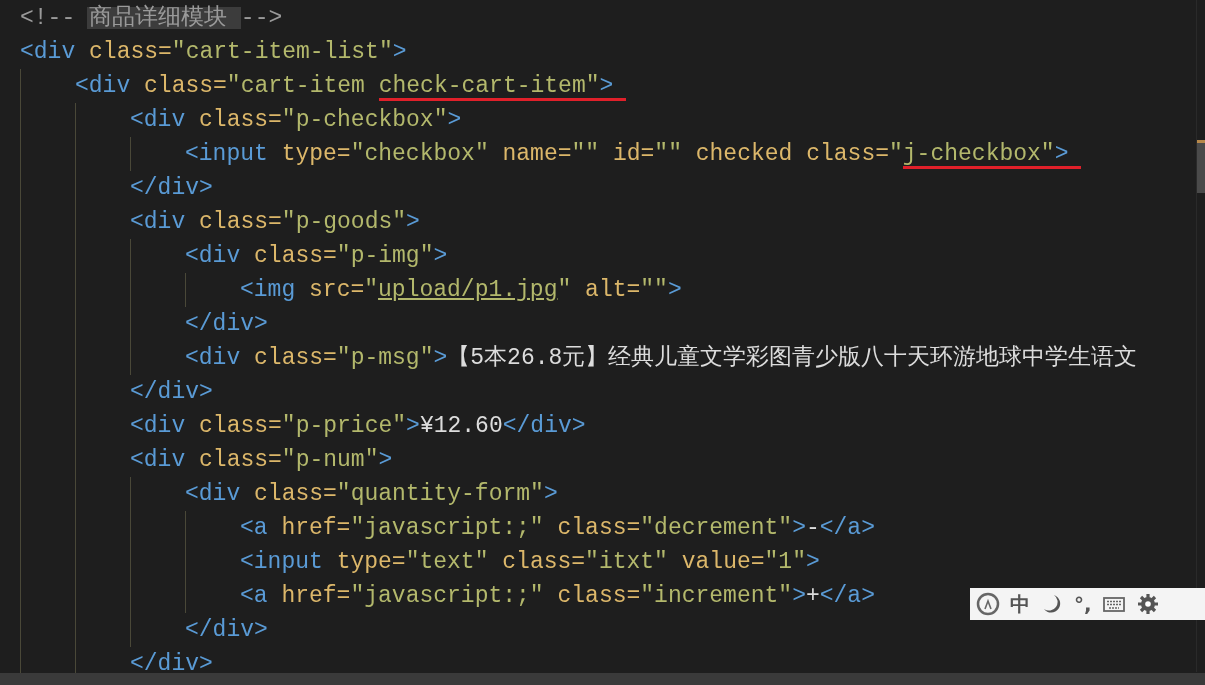 This screenshot has height=685, width=1205. Describe the element at coordinates (296, 120) in the screenshot. I see `code-line: <div class="p-checkbox">` at that location.